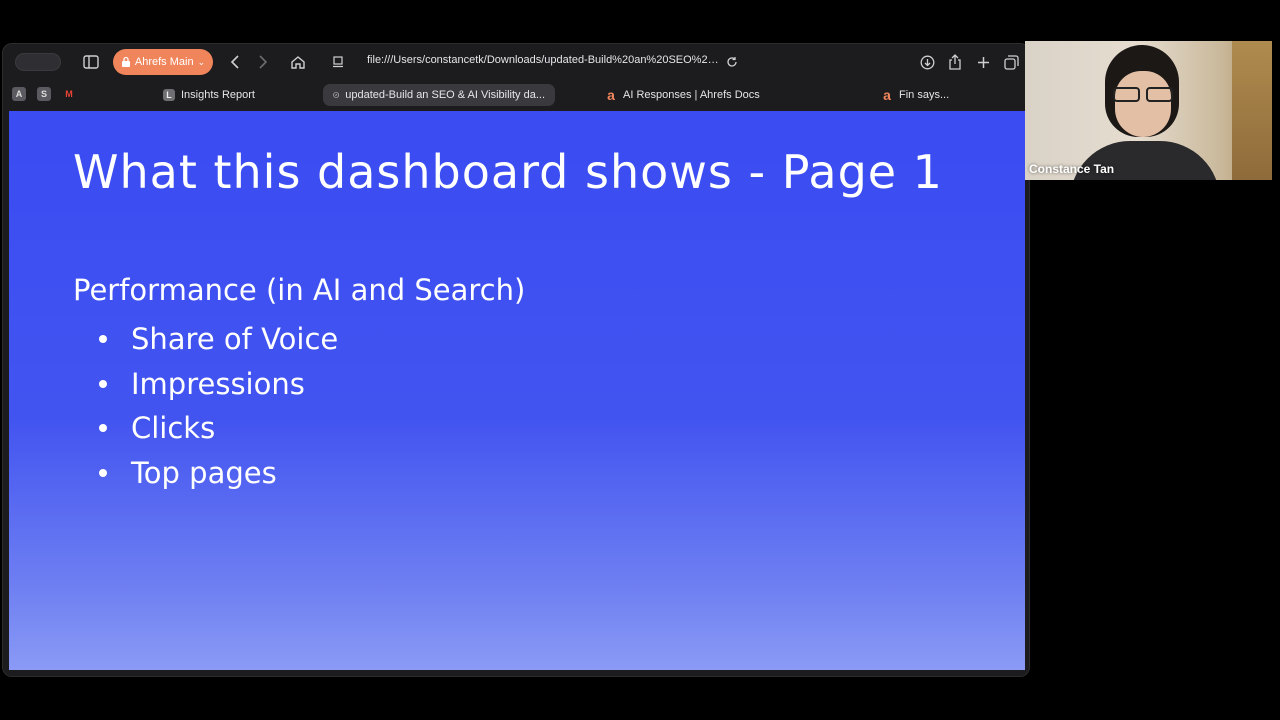  I want to click on list-item: Clicks, so click(217, 428).